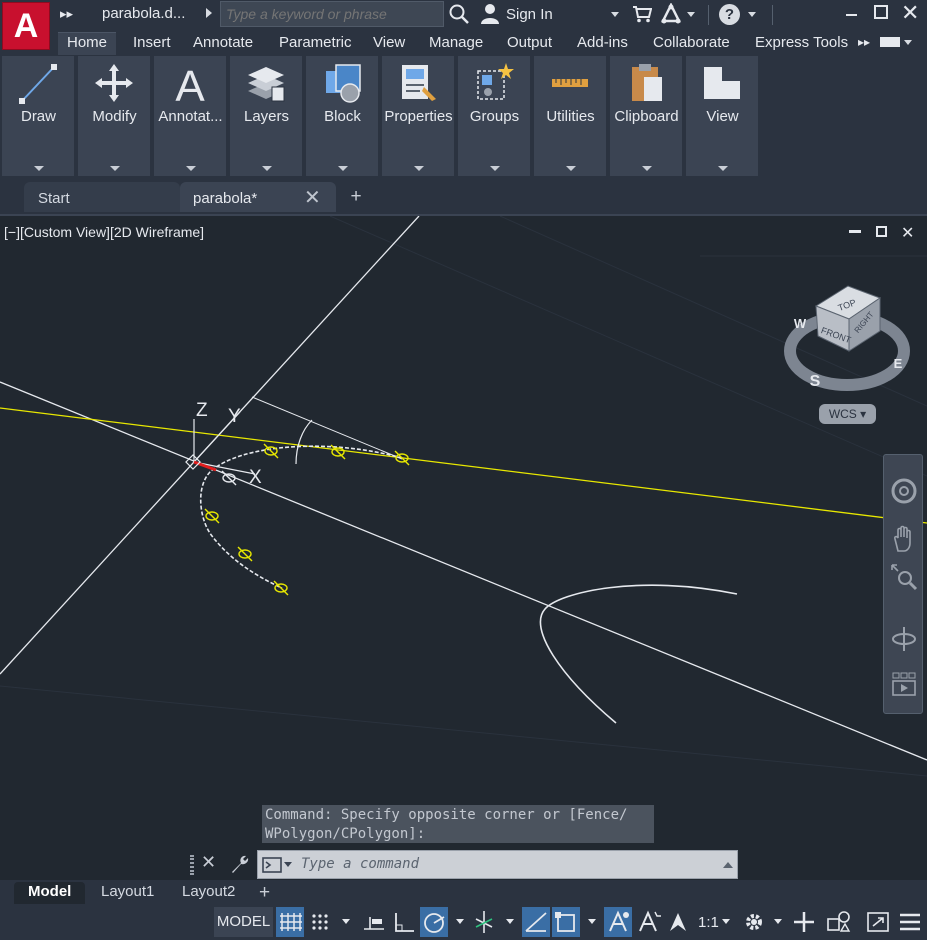  Describe the element at coordinates (315, 42) in the screenshot. I see `tab-parametric: Parametric` at that location.